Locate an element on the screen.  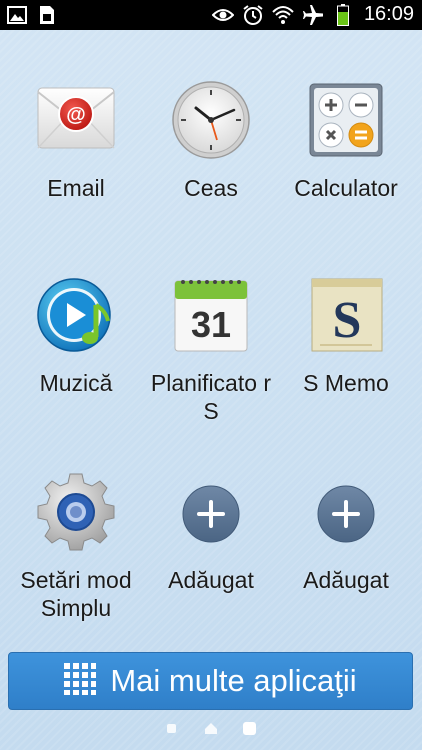
app-calculator: Calculator is located at coordinates (346, 141).